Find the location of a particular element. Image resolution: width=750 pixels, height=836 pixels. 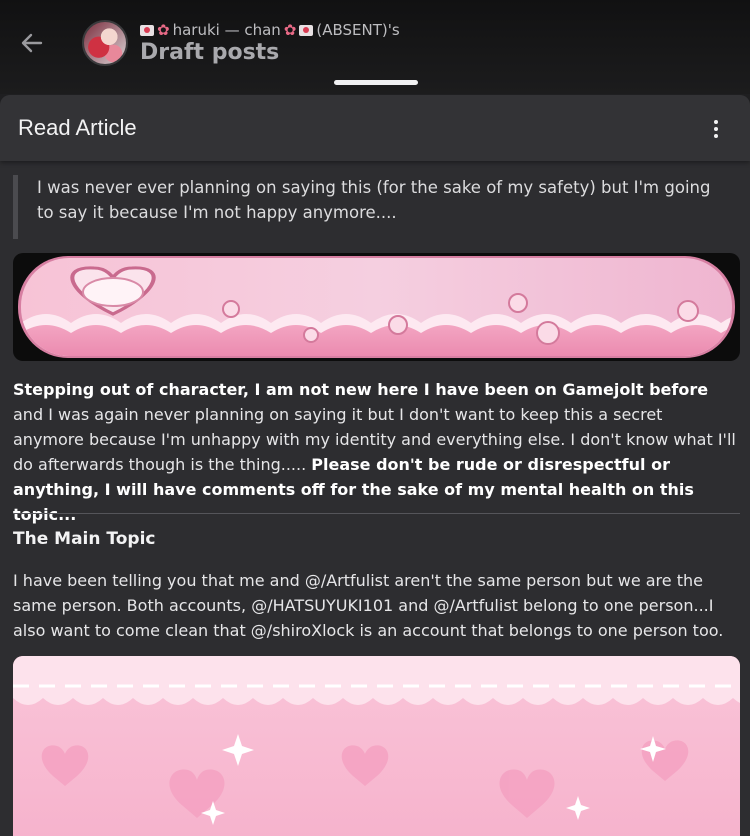

page-title: Draft posts is located at coordinates (210, 52).